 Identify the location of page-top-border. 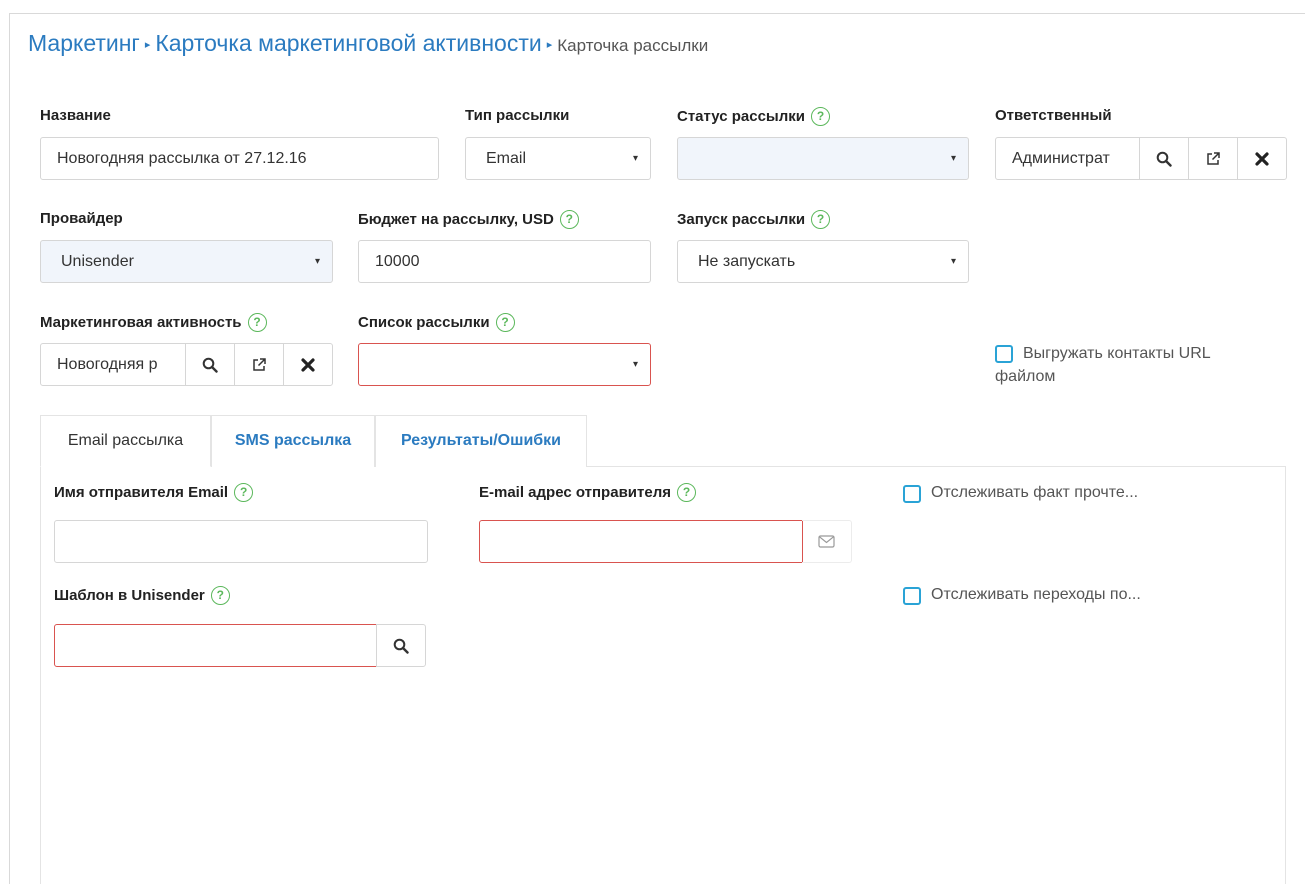
(657, 13).